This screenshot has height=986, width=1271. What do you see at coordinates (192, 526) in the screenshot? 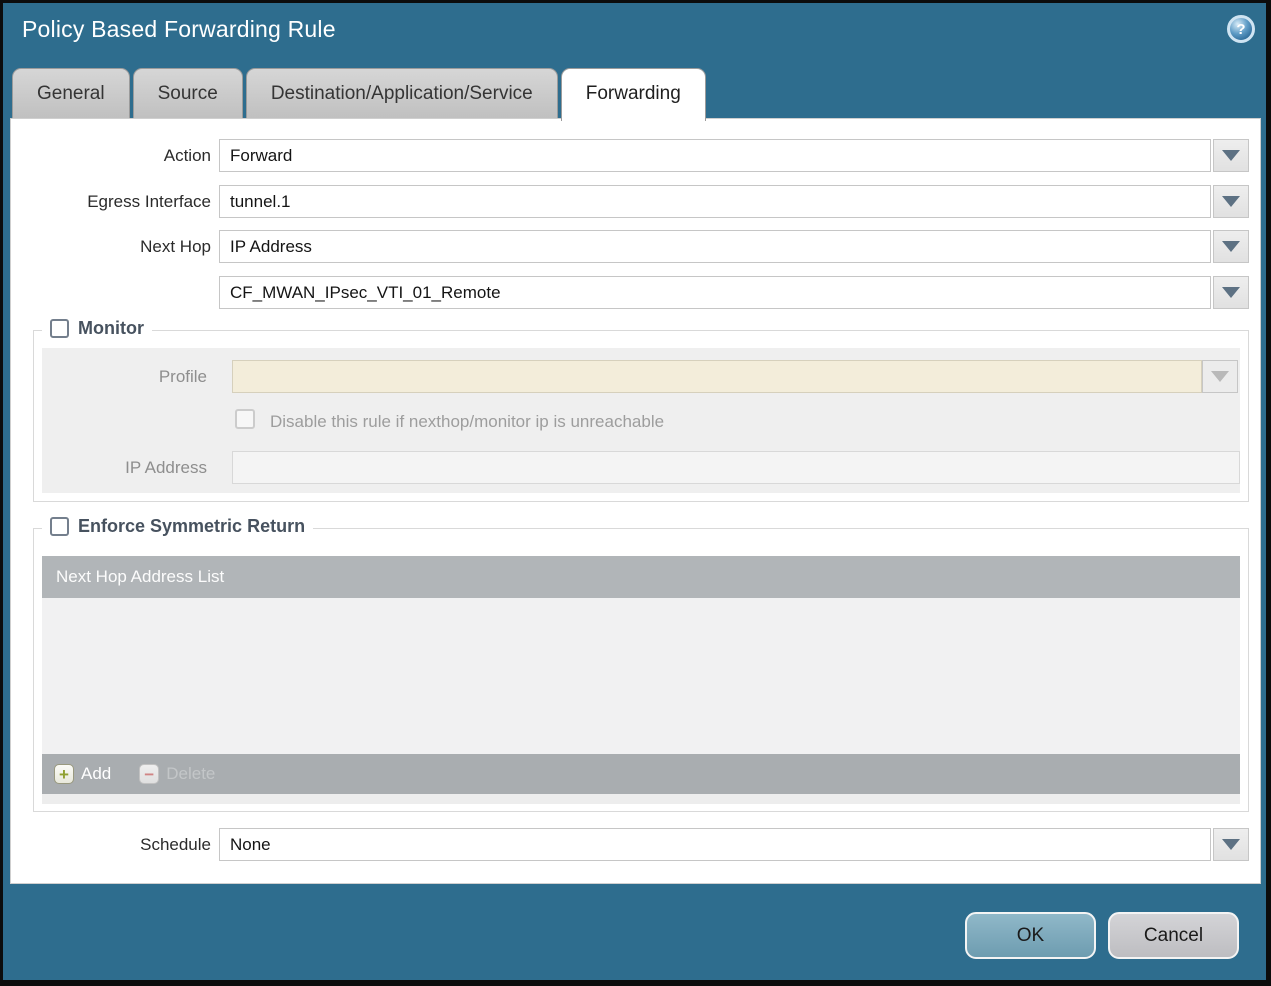
I see `enforce-symmetric-return-label: Enforce Symmetric Return` at bounding box center [192, 526].